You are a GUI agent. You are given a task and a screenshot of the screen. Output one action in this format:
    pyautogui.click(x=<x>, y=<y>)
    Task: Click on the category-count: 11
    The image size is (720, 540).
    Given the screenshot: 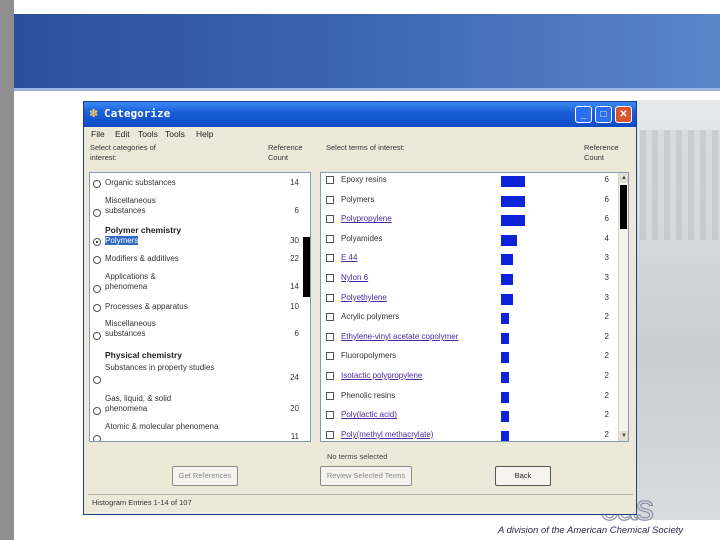 What is the action you would take?
    pyautogui.click(x=294, y=436)
    